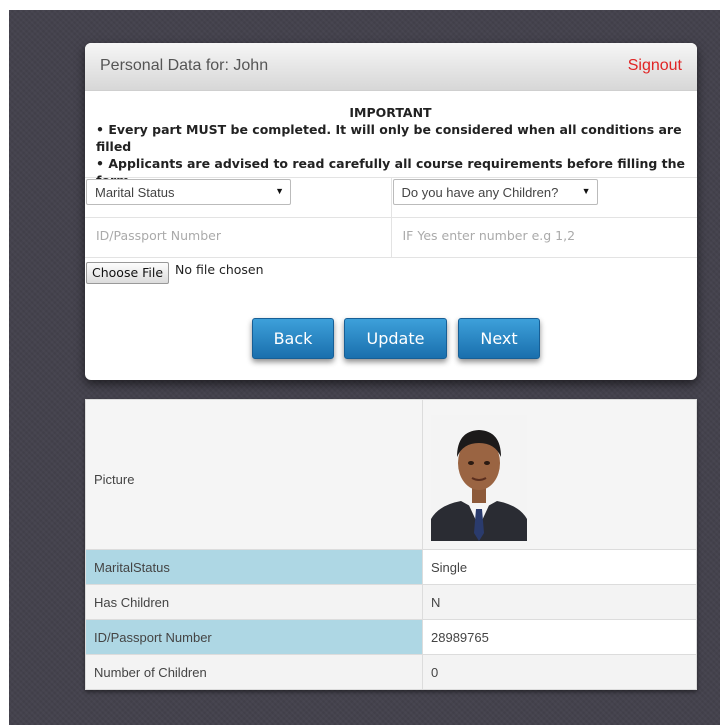 The image size is (720, 725). Describe the element at coordinates (499, 338) in the screenshot. I see `next-button: Next` at that location.